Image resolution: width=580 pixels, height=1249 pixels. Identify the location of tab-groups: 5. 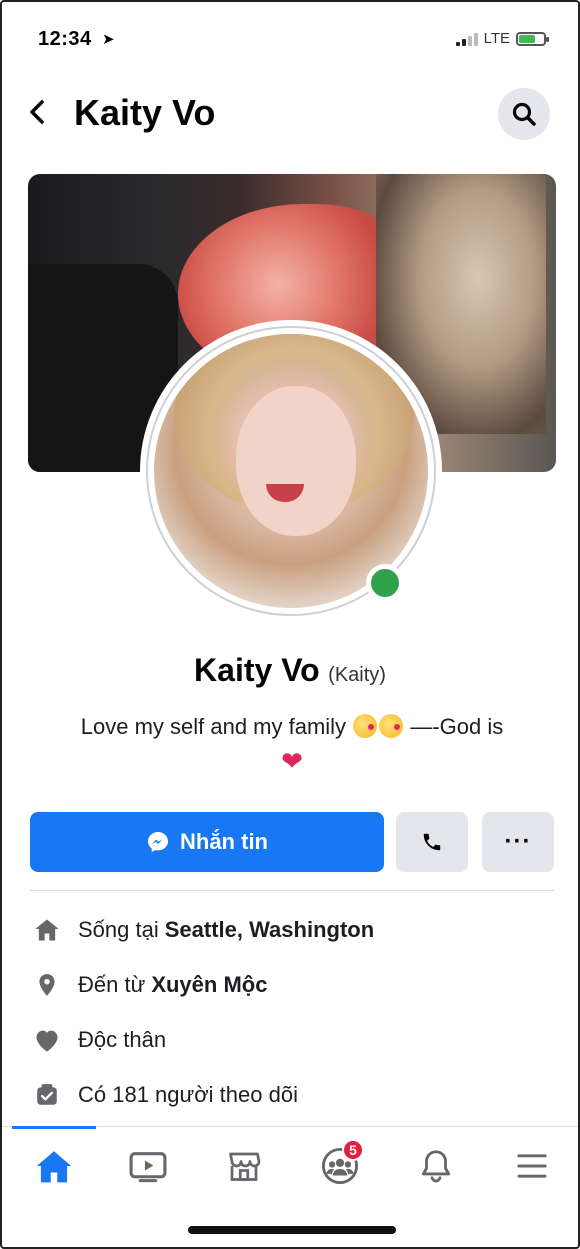
(340, 1165).